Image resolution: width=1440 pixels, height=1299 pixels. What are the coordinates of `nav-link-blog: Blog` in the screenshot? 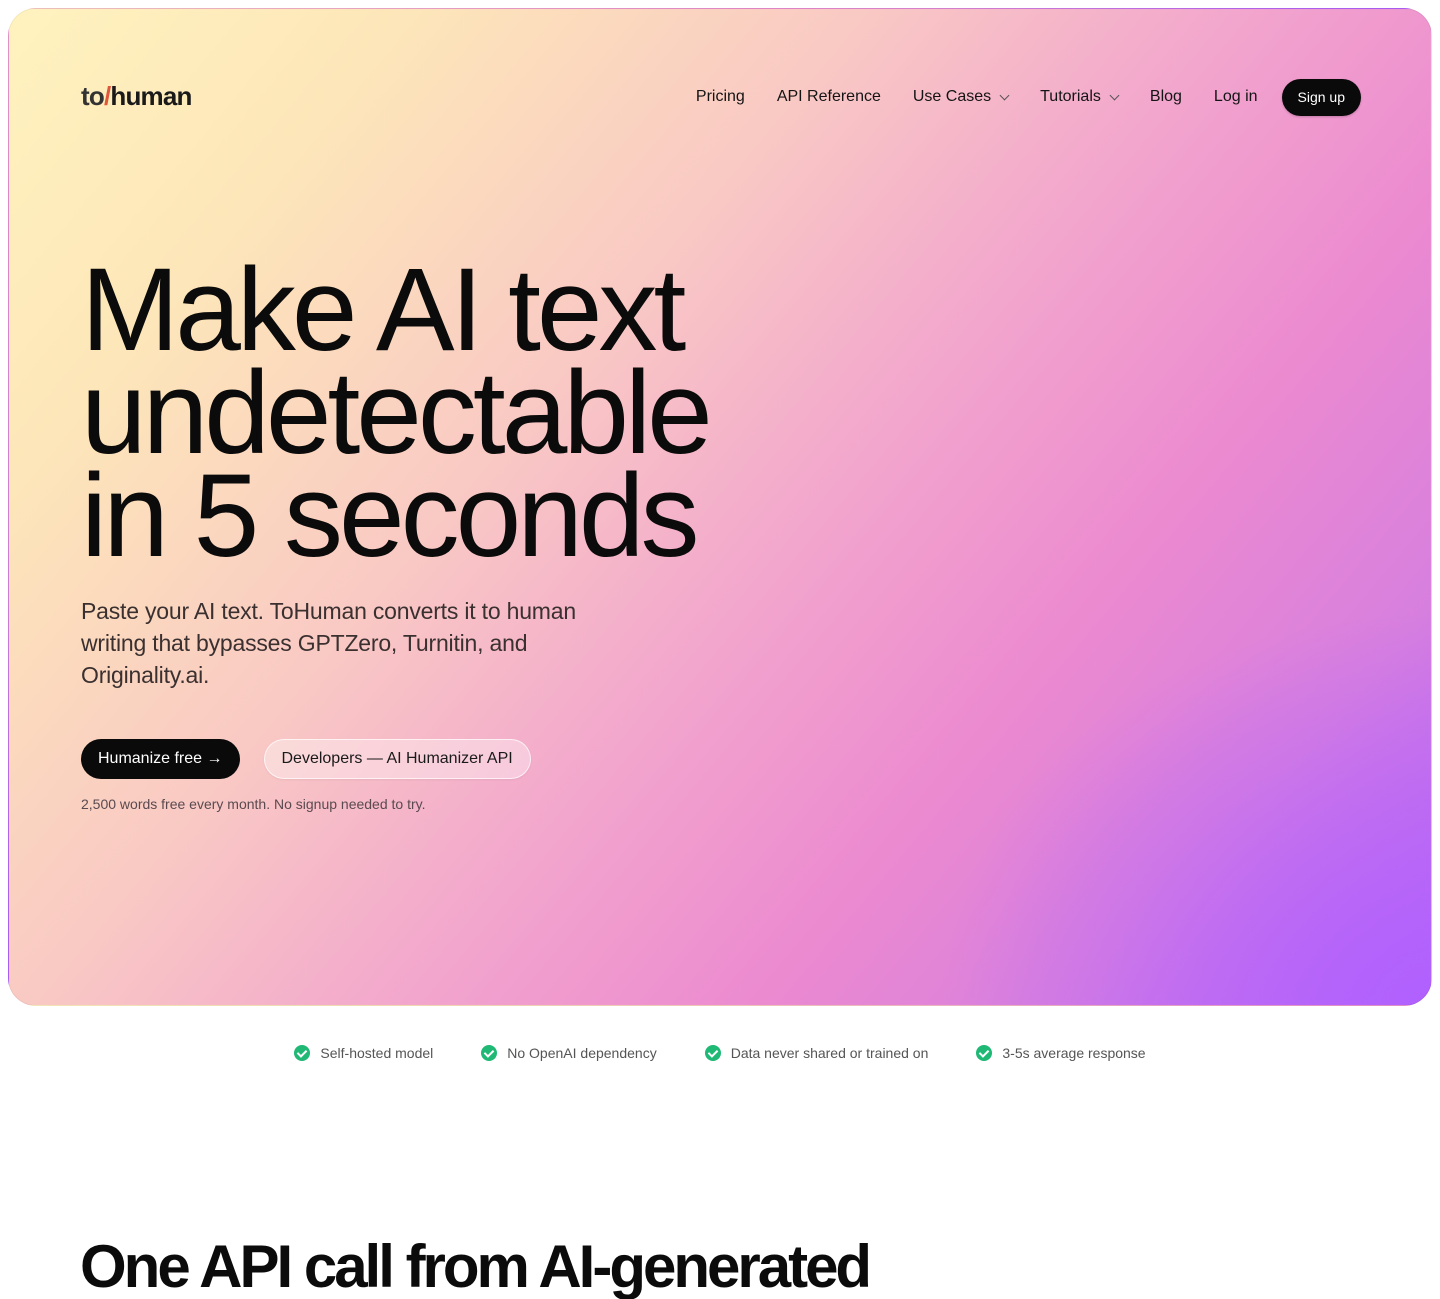 It's located at (1166, 97).